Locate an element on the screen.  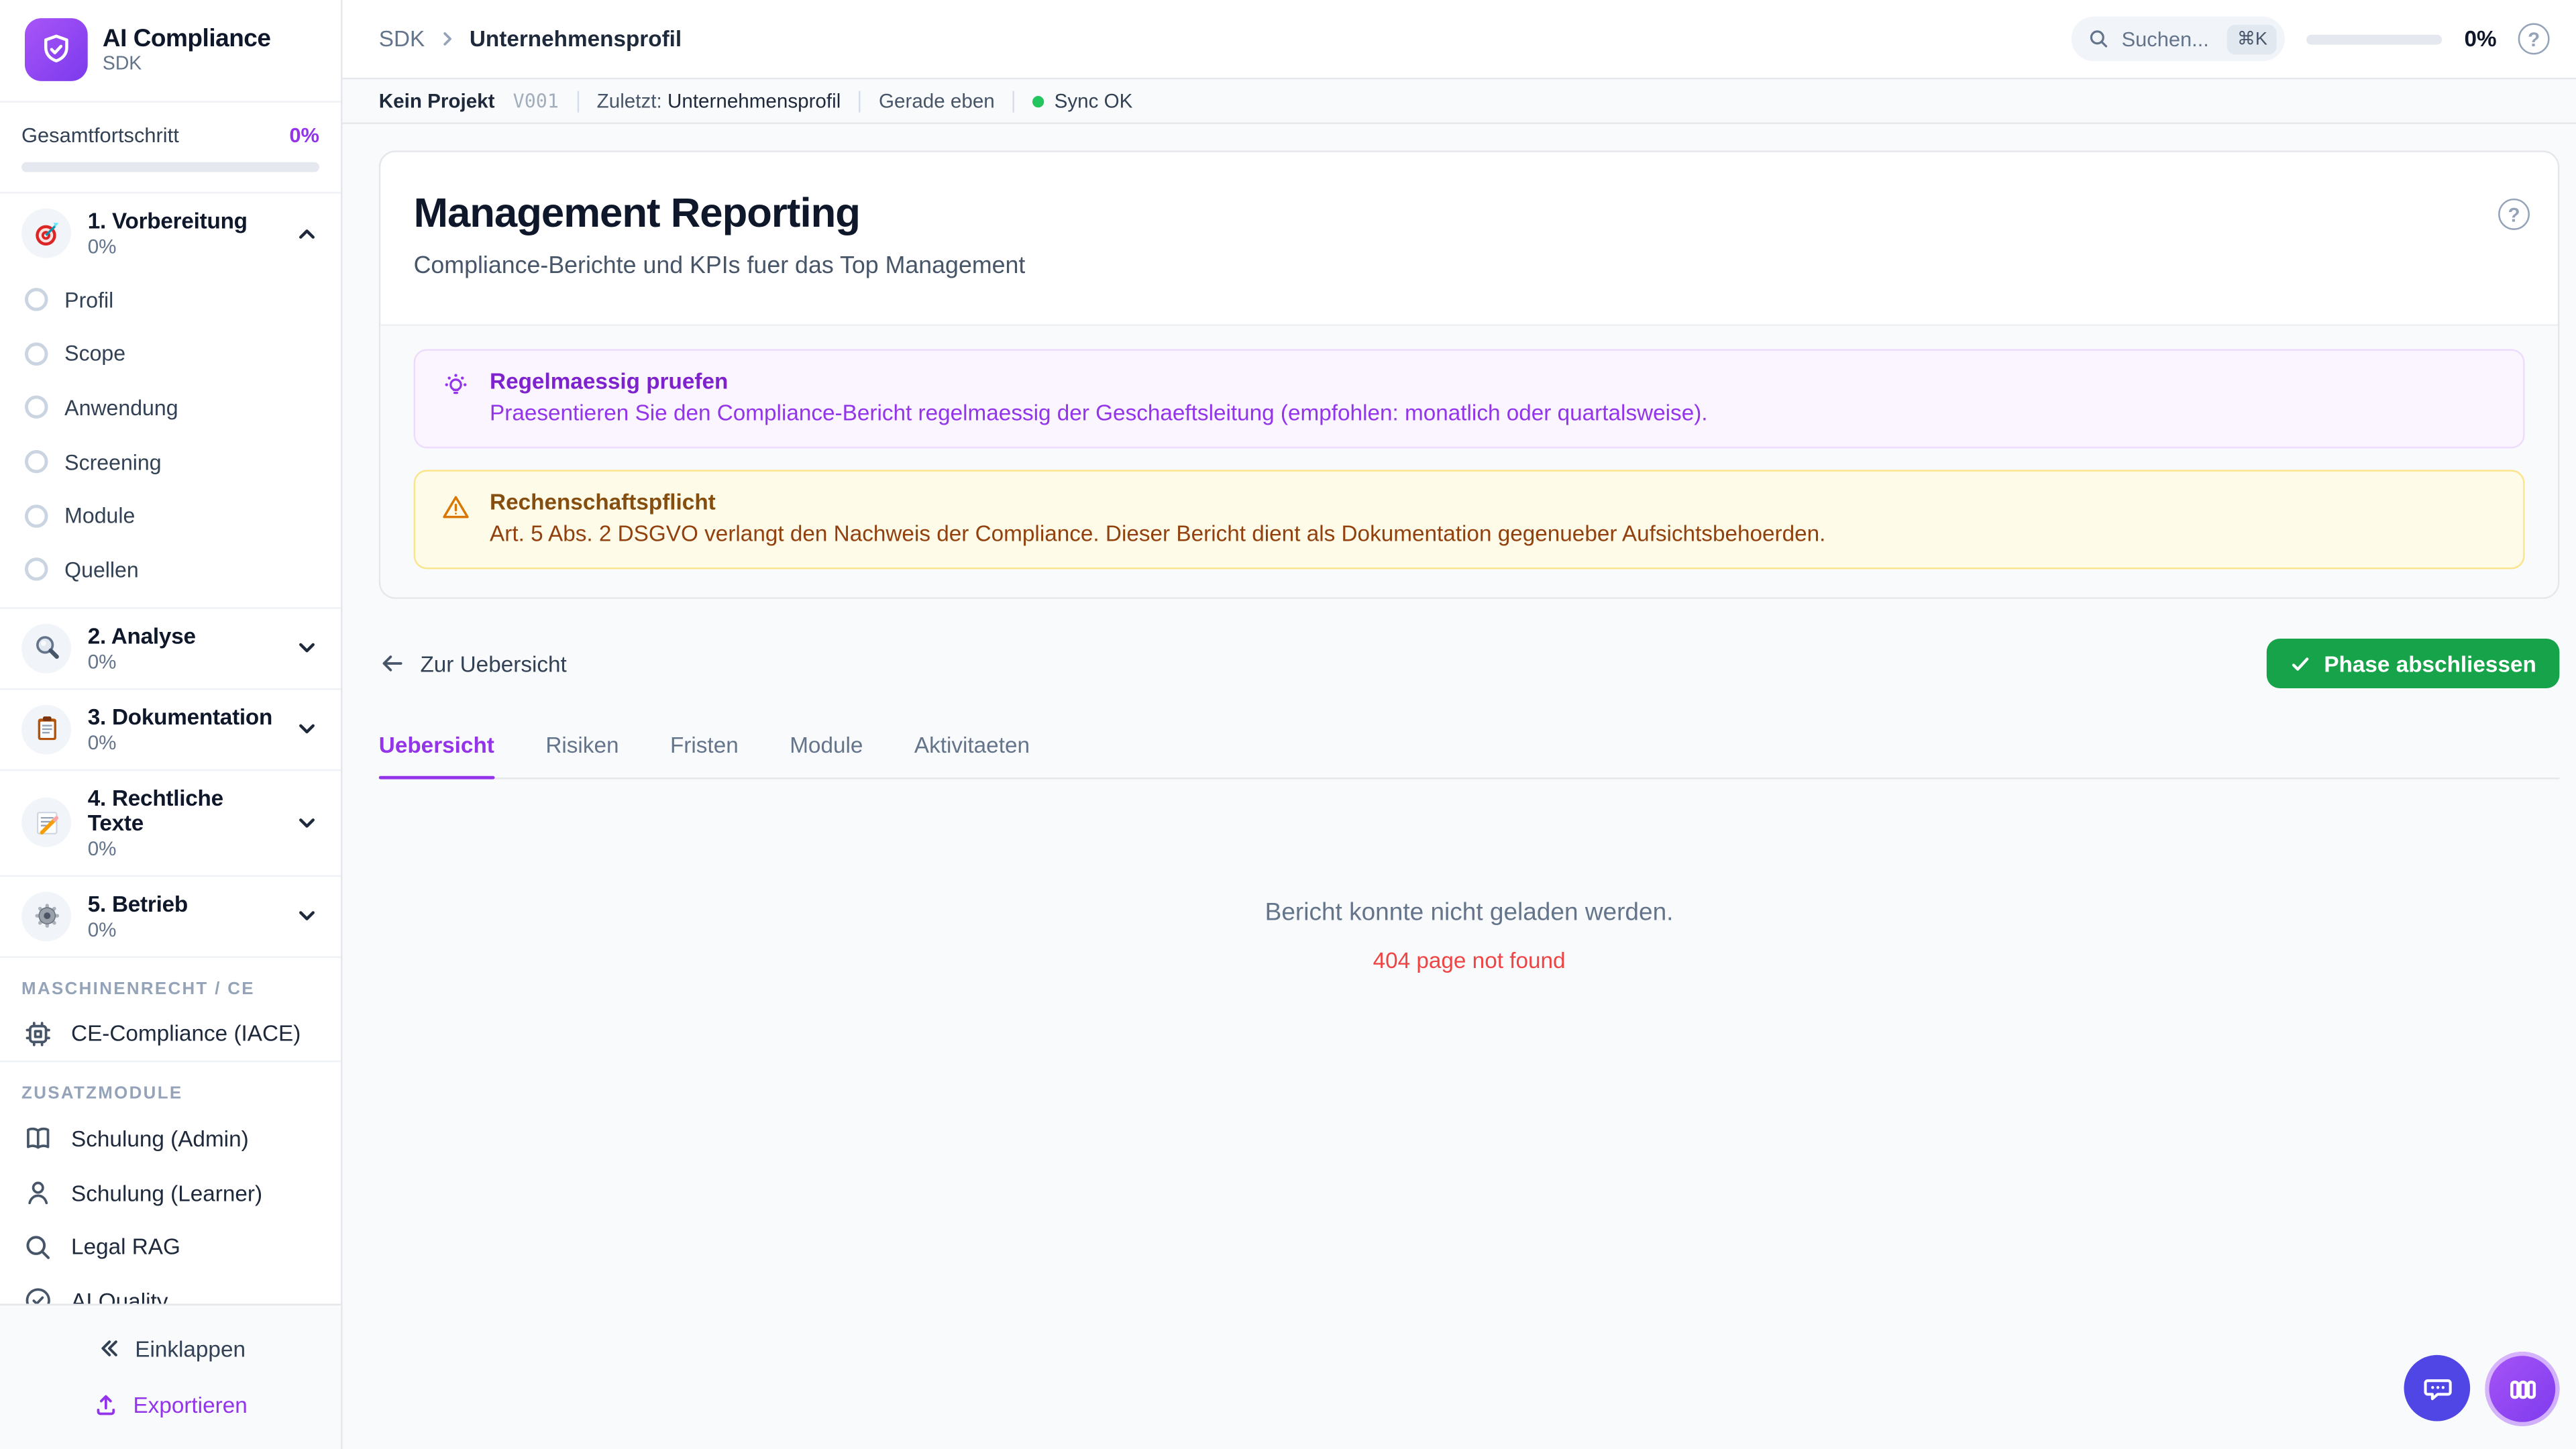
project-name: Kein Projekt is located at coordinates (436, 101).